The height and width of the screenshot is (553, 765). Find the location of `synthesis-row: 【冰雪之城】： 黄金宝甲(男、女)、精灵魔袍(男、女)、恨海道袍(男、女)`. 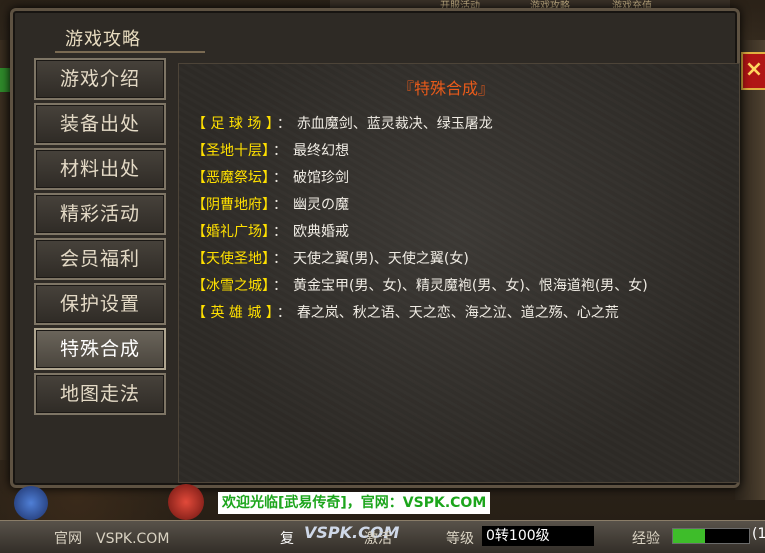

synthesis-row: 【冰雪之城】： 黄金宝甲(男、女)、精灵魔袍(男、女)、恨海道袍(男、女) is located at coordinates (420, 286).